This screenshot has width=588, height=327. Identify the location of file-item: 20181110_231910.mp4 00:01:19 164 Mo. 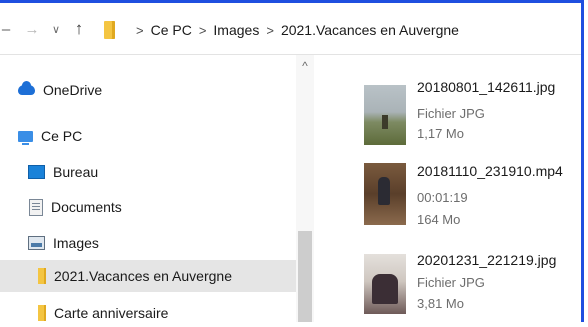
(467, 197).